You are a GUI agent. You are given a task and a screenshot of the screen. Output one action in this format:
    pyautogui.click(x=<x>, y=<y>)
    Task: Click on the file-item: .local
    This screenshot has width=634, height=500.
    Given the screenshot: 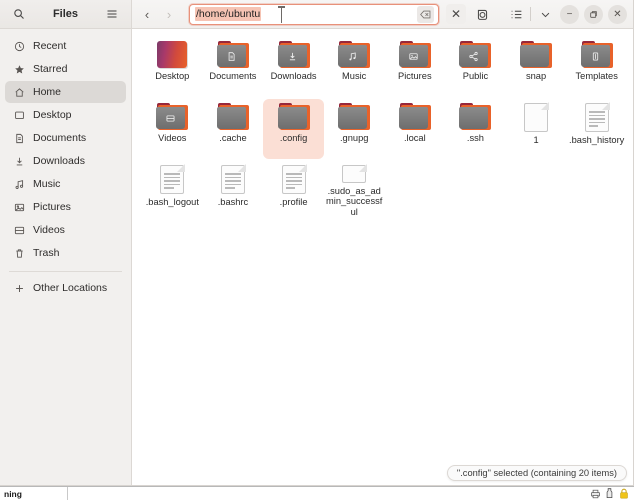 What is the action you would take?
    pyautogui.click(x=415, y=129)
    